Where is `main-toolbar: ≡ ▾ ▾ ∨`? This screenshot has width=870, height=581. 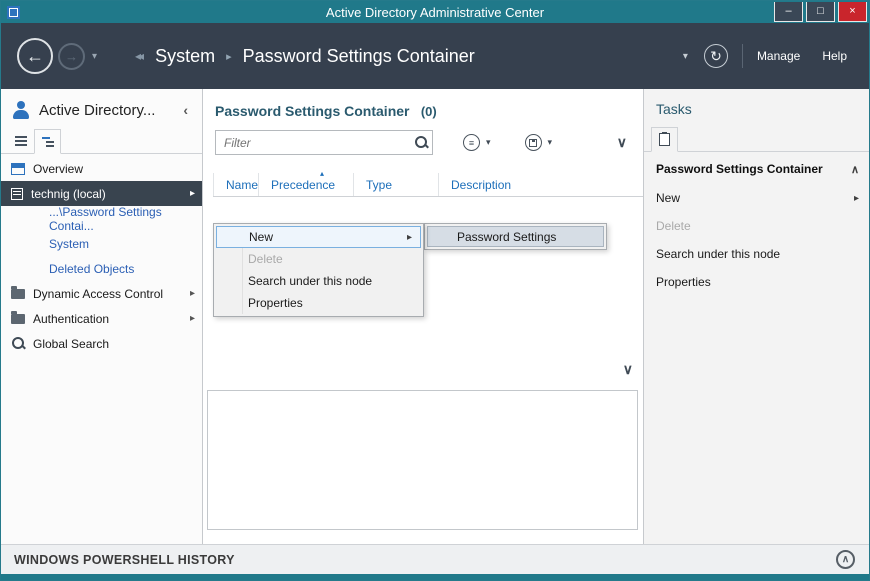 main-toolbar: ≡ ▾ ▾ ∨ is located at coordinates (422, 142).